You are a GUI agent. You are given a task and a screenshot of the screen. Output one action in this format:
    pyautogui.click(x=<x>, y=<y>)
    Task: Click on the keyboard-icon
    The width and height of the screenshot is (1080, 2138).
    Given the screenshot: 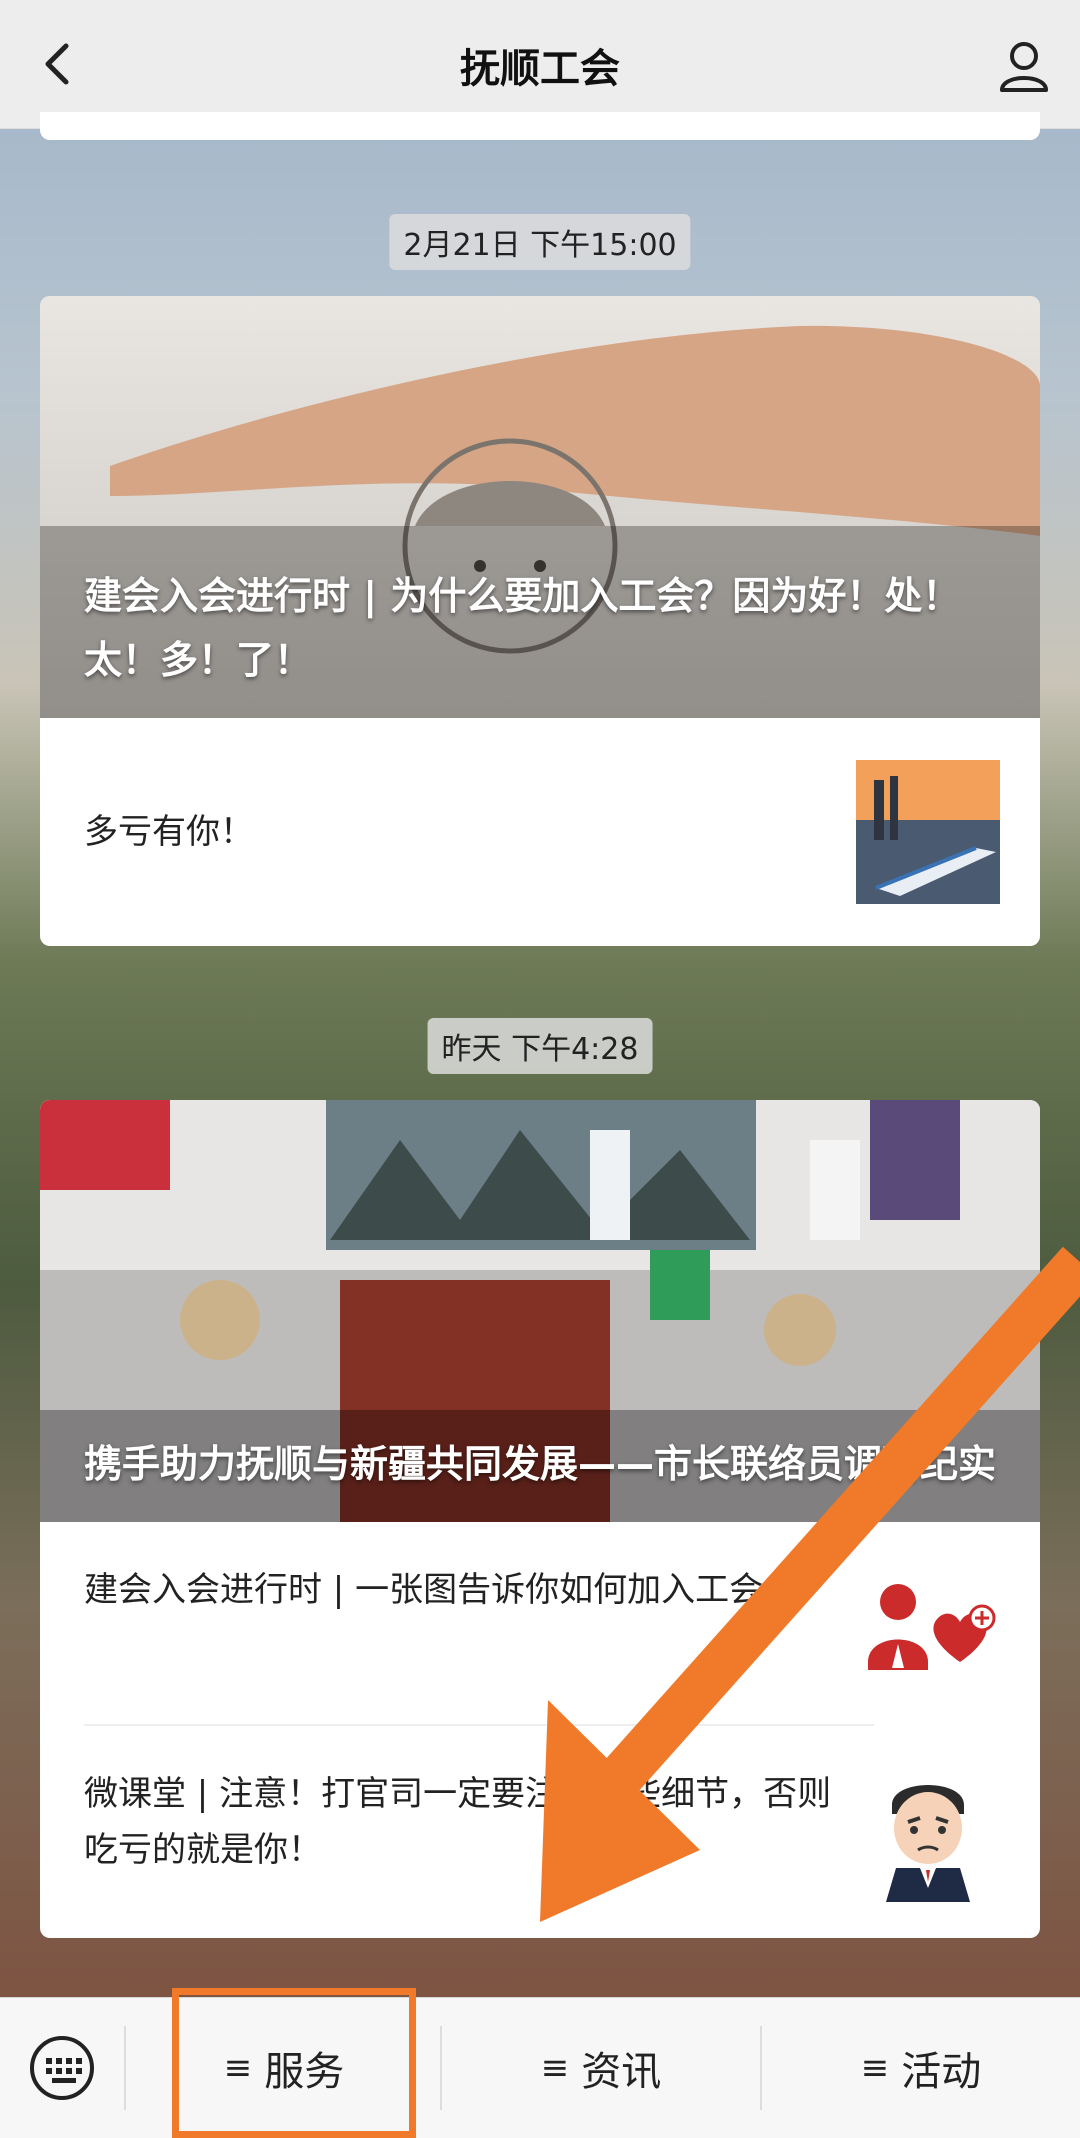 What is the action you would take?
    pyautogui.click(x=62, y=2068)
    